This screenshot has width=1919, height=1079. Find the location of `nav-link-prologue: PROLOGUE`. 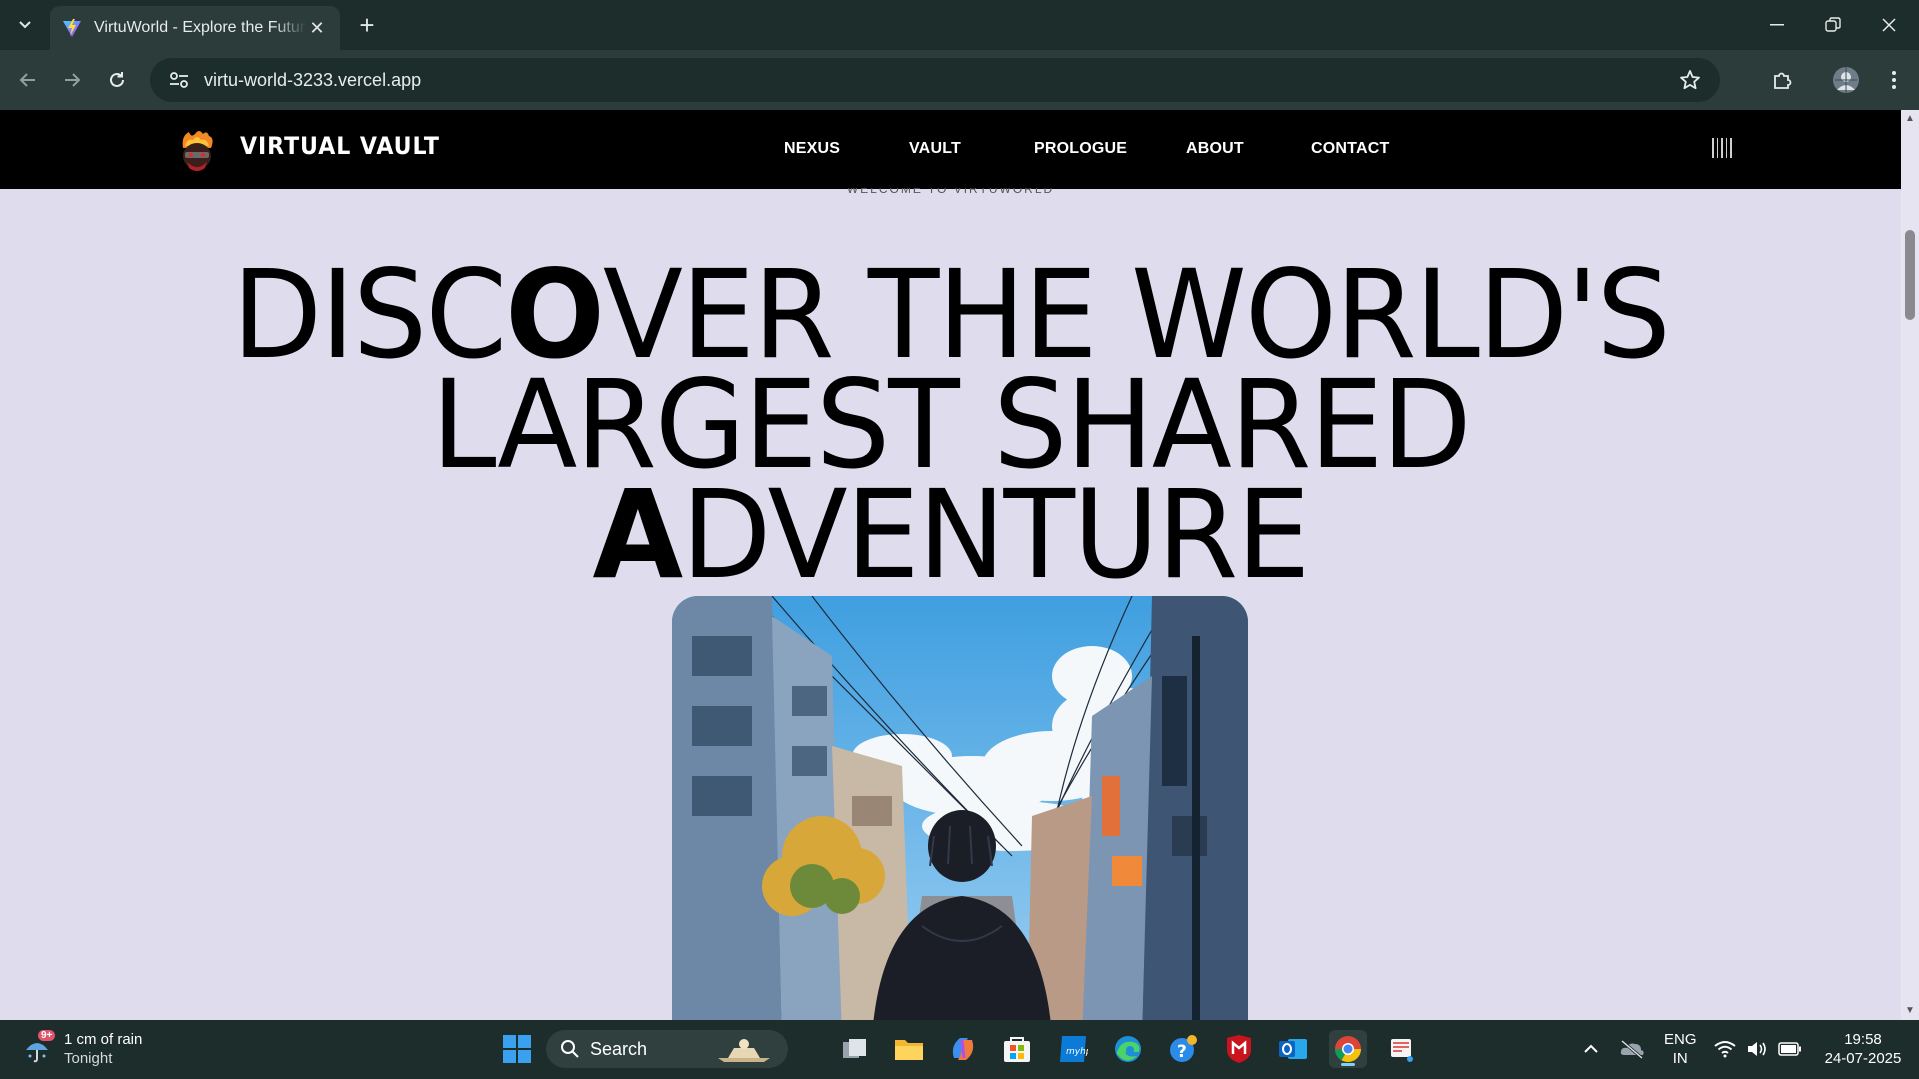

nav-link-prologue: PROLOGUE is located at coordinates (1080, 149).